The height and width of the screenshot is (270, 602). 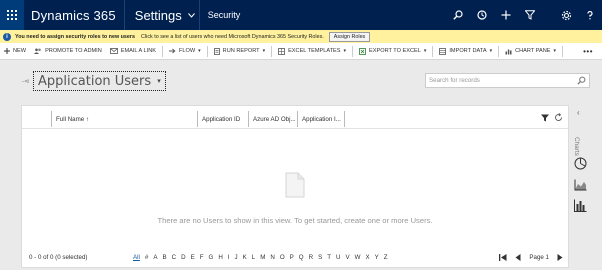 I want to click on jump-letter: Z, so click(x=386, y=257).